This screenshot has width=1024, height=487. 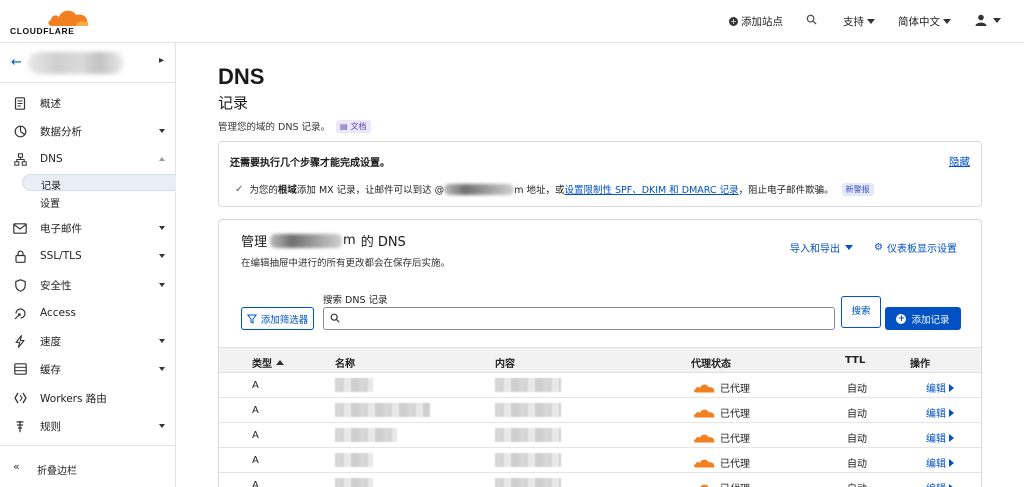 What do you see at coordinates (857, 389) in the screenshot?
I see `record-ttl: 自动` at bounding box center [857, 389].